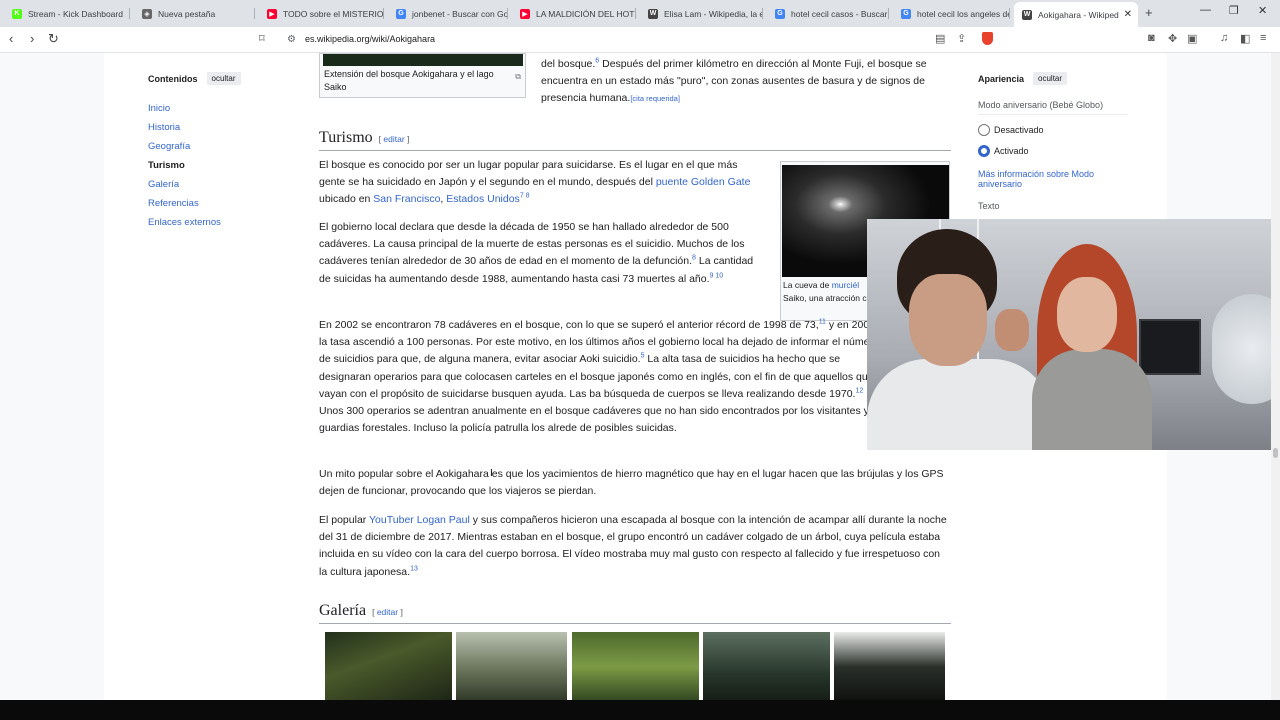  Describe the element at coordinates (635, 140) in the screenshot. I see `heading-turismo: Turismo [ editar ]` at that location.